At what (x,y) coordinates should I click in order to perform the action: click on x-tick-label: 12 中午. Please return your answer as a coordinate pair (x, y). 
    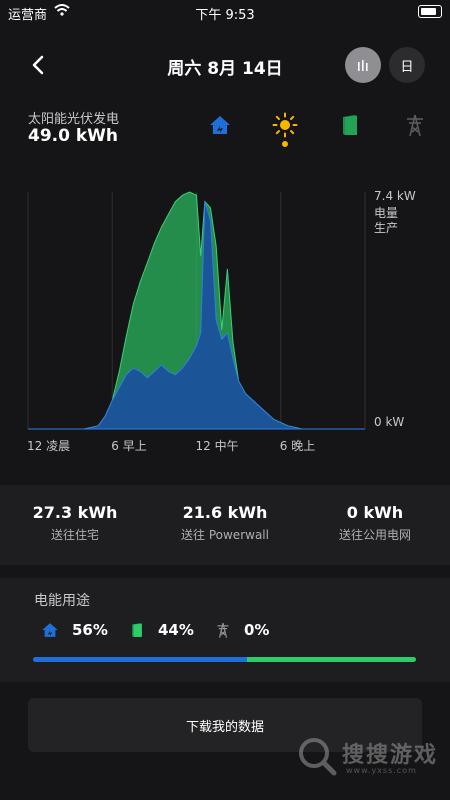
    Looking at the image, I should click on (217, 445).